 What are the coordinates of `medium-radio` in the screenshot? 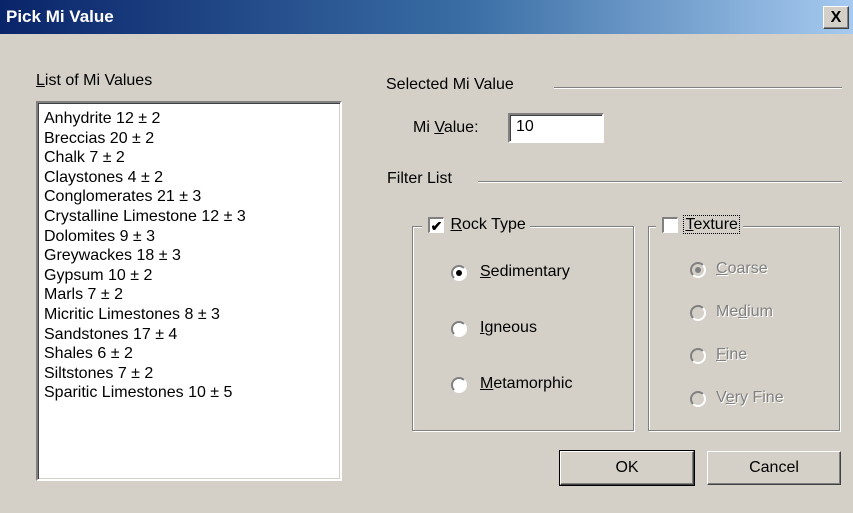 It's located at (698, 313).